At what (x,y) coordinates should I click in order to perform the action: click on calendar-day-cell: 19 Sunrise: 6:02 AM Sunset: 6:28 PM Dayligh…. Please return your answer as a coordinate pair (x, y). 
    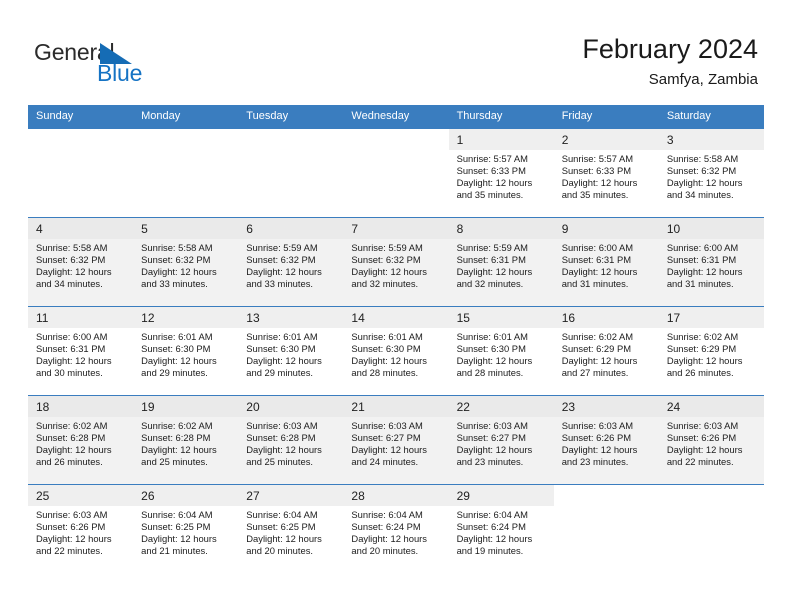
    Looking at the image, I should click on (186, 440).